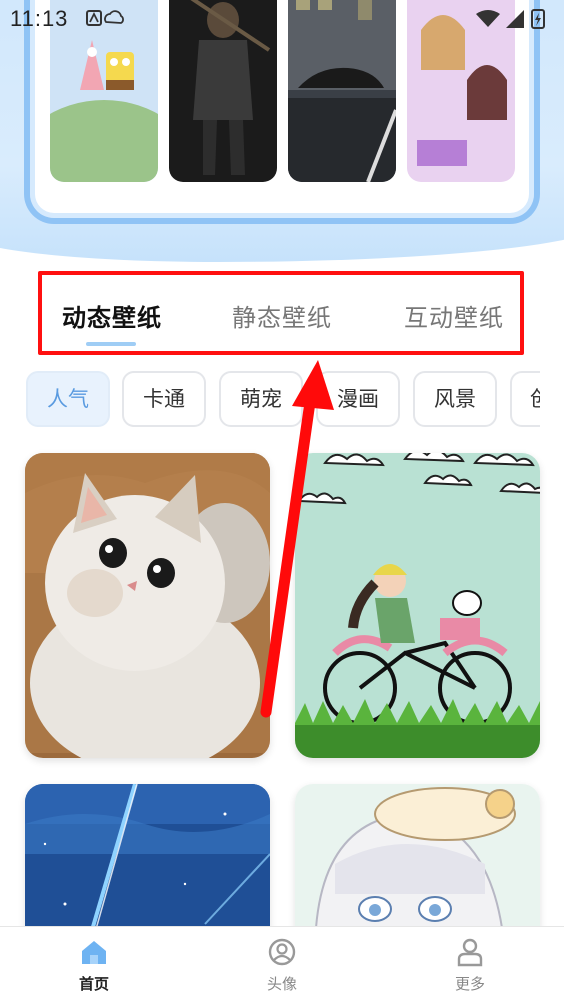 The width and height of the screenshot is (564, 1004). Describe the element at coordinates (111, 344) in the screenshot. I see `tab-active-indicator` at that location.